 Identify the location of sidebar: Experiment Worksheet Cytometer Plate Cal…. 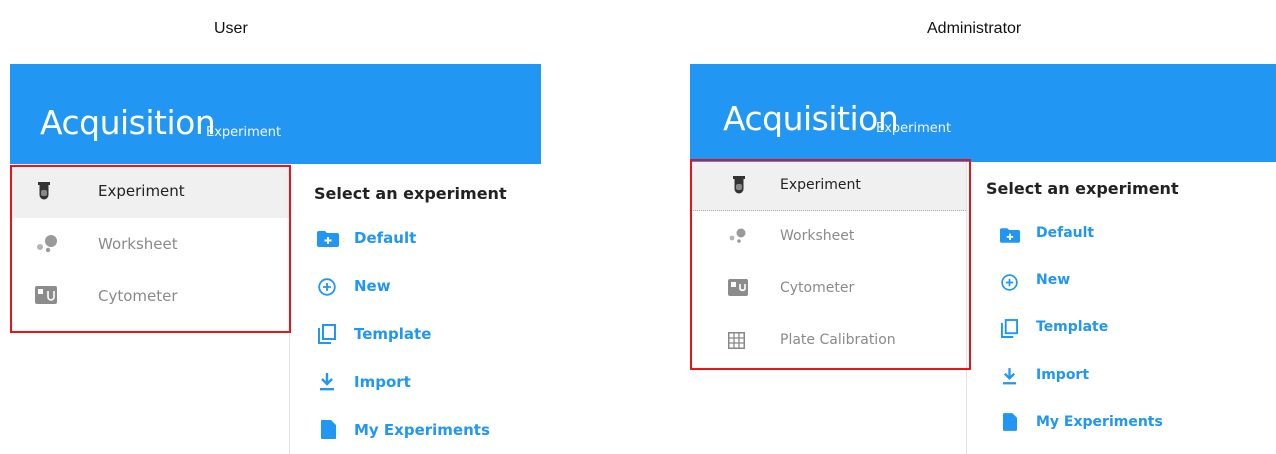
(828, 308).